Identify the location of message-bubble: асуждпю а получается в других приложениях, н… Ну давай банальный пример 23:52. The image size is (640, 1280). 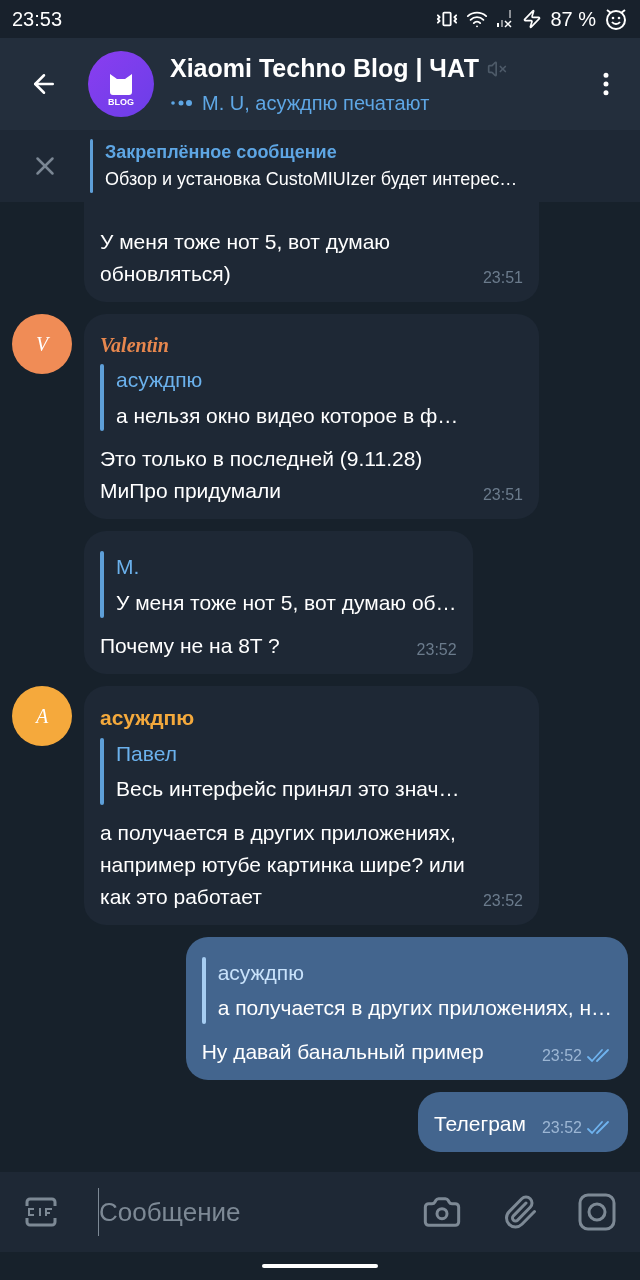
(406, 1008).